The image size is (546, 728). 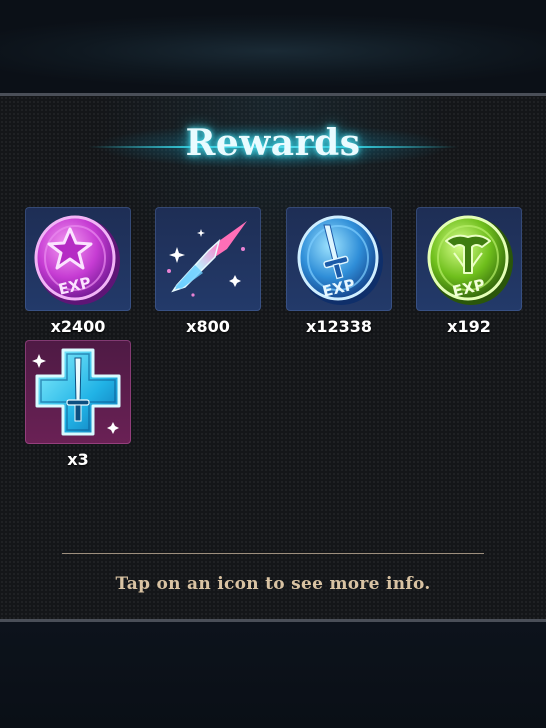 I want to click on reward-item: x3, so click(x=78, y=404).